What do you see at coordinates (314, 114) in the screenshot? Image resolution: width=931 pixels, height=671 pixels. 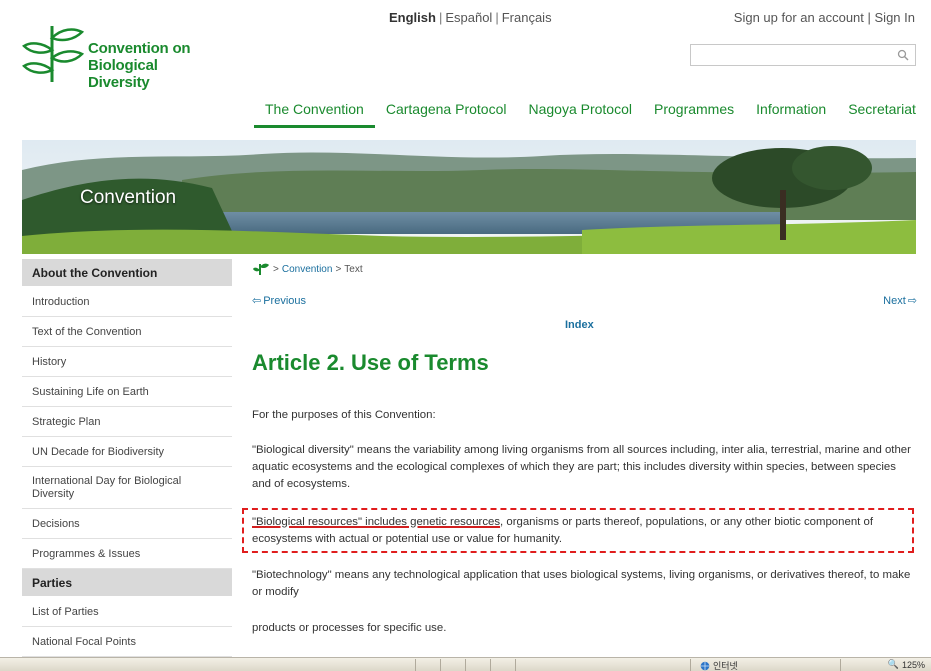 I see `nav-the-convention: The Convention` at bounding box center [314, 114].